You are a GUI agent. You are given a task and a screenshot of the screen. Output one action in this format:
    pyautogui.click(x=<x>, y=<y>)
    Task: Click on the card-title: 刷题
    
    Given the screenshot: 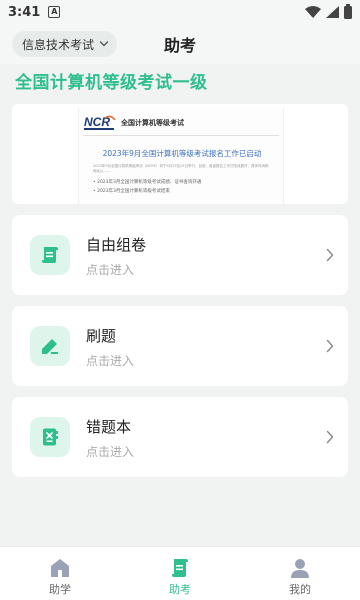 What is the action you would take?
    pyautogui.click(x=101, y=336)
    